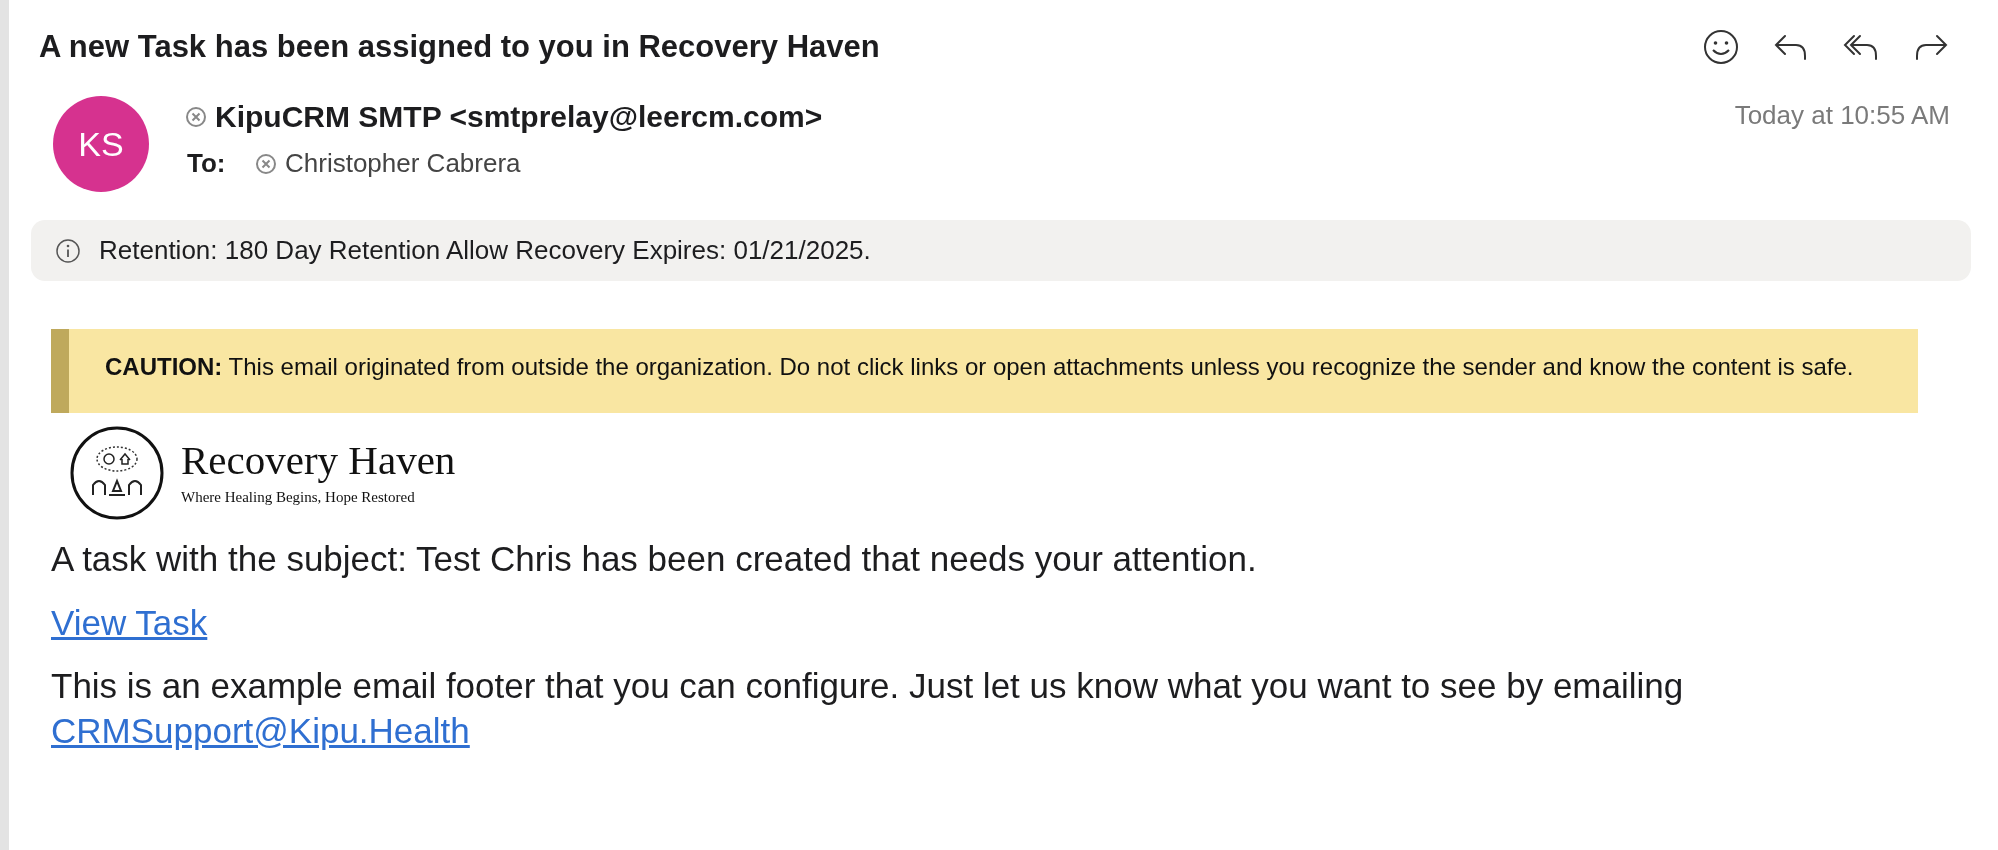 Image resolution: width=1998 pixels, height=850 pixels. I want to click on sender-name: KipuCRM SMTP <smtprelay@leercm.com>, so click(519, 117).